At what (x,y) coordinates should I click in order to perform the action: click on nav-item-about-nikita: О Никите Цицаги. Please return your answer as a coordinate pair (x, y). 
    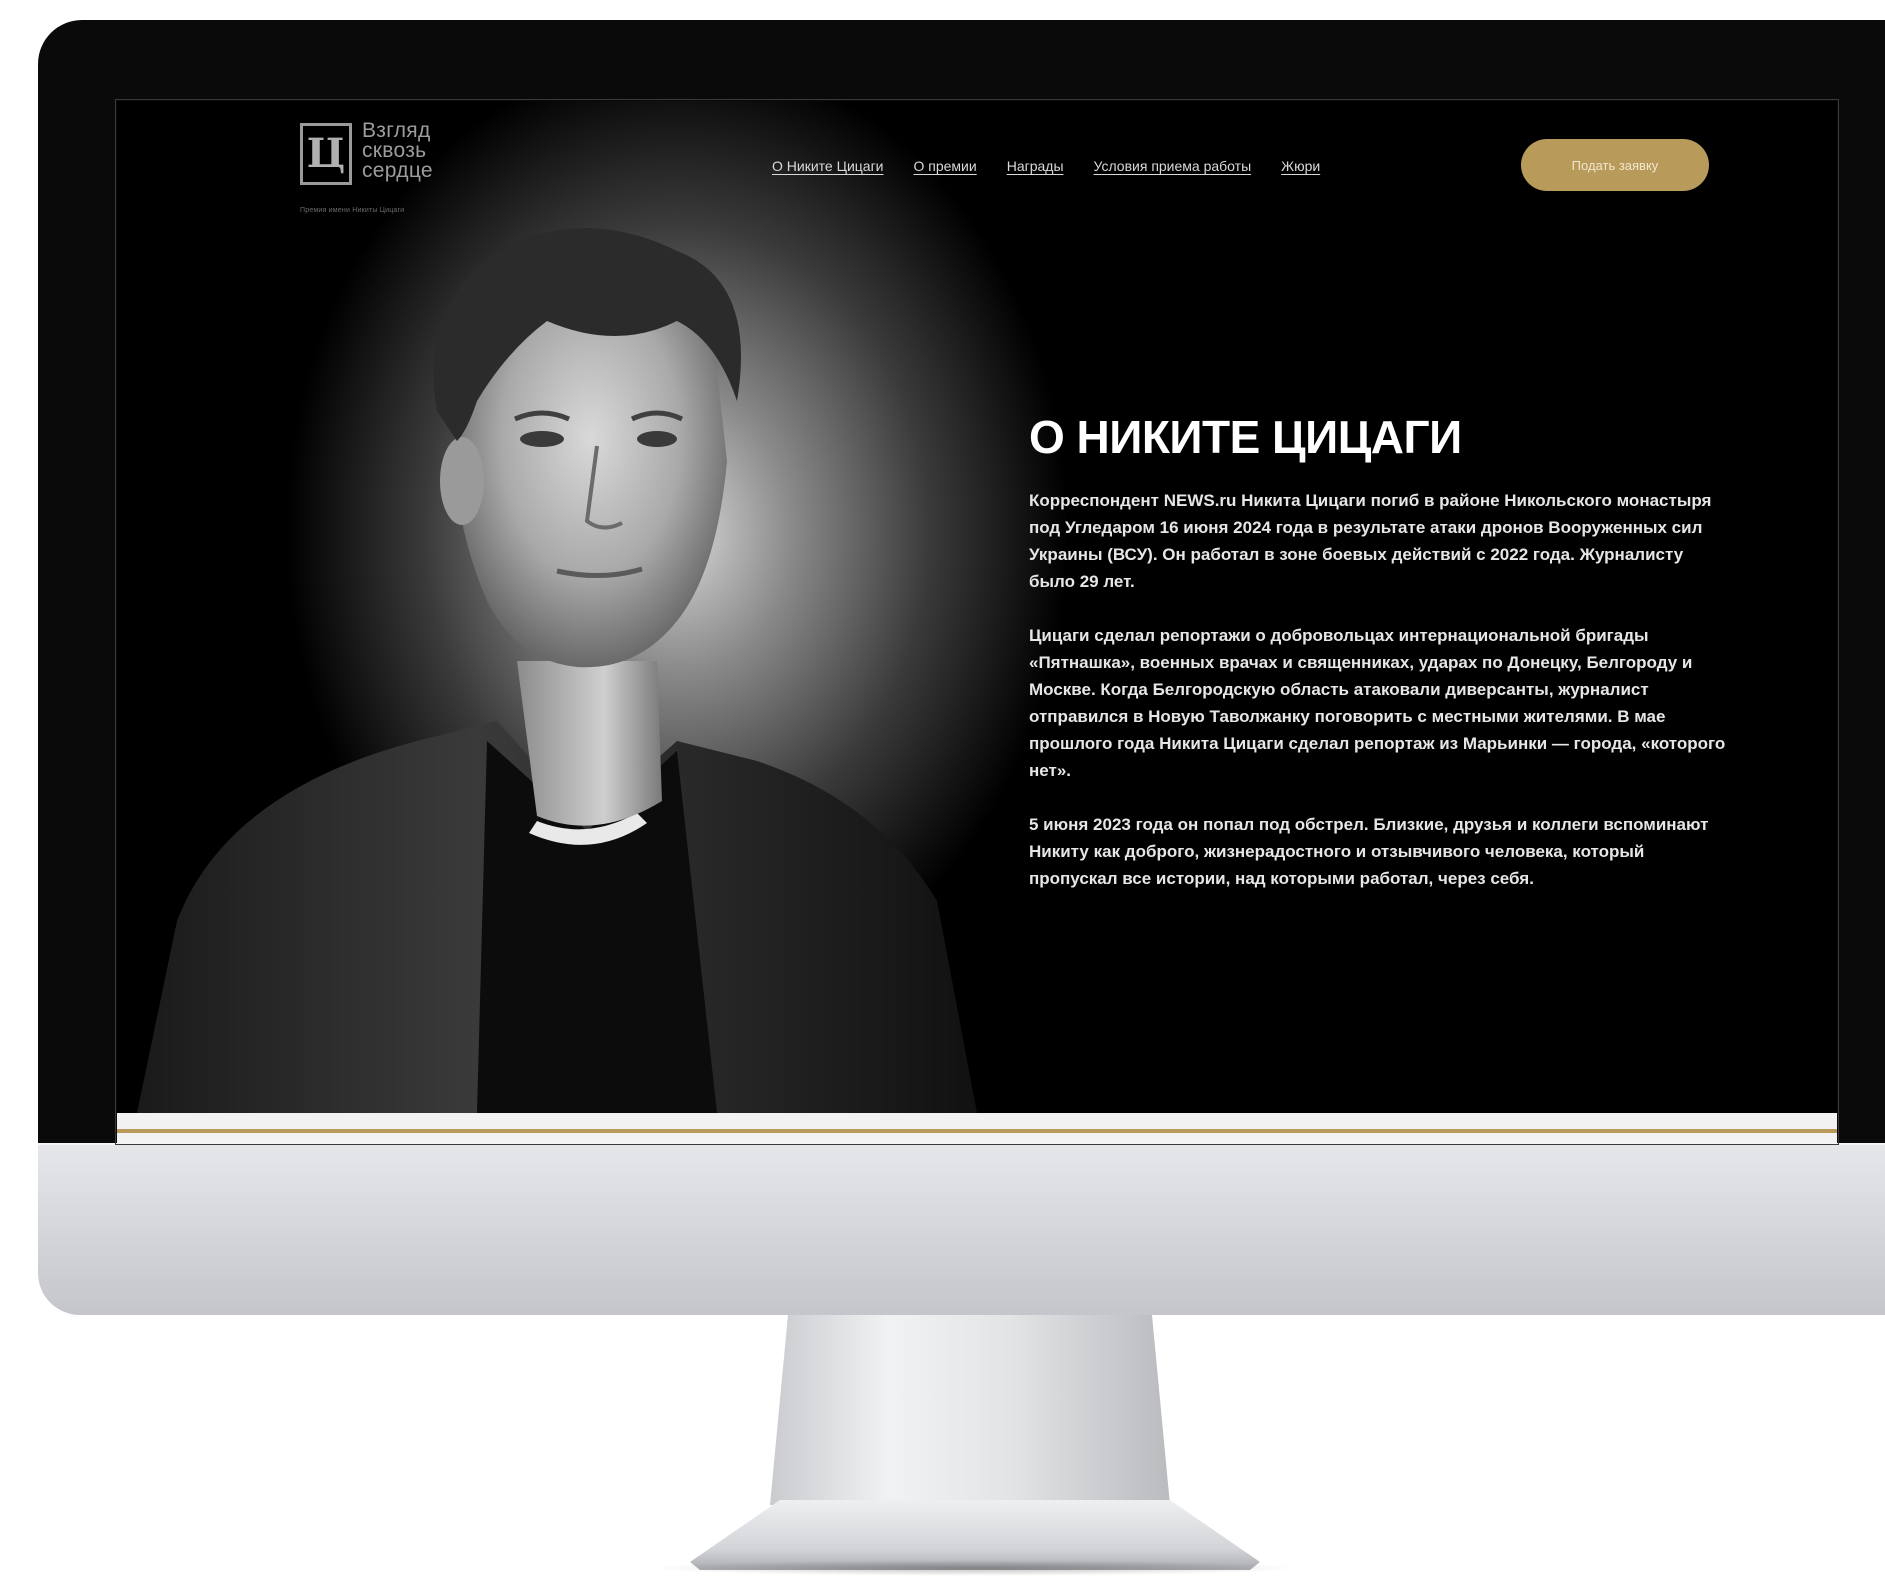
    Looking at the image, I should click on (828, 166).